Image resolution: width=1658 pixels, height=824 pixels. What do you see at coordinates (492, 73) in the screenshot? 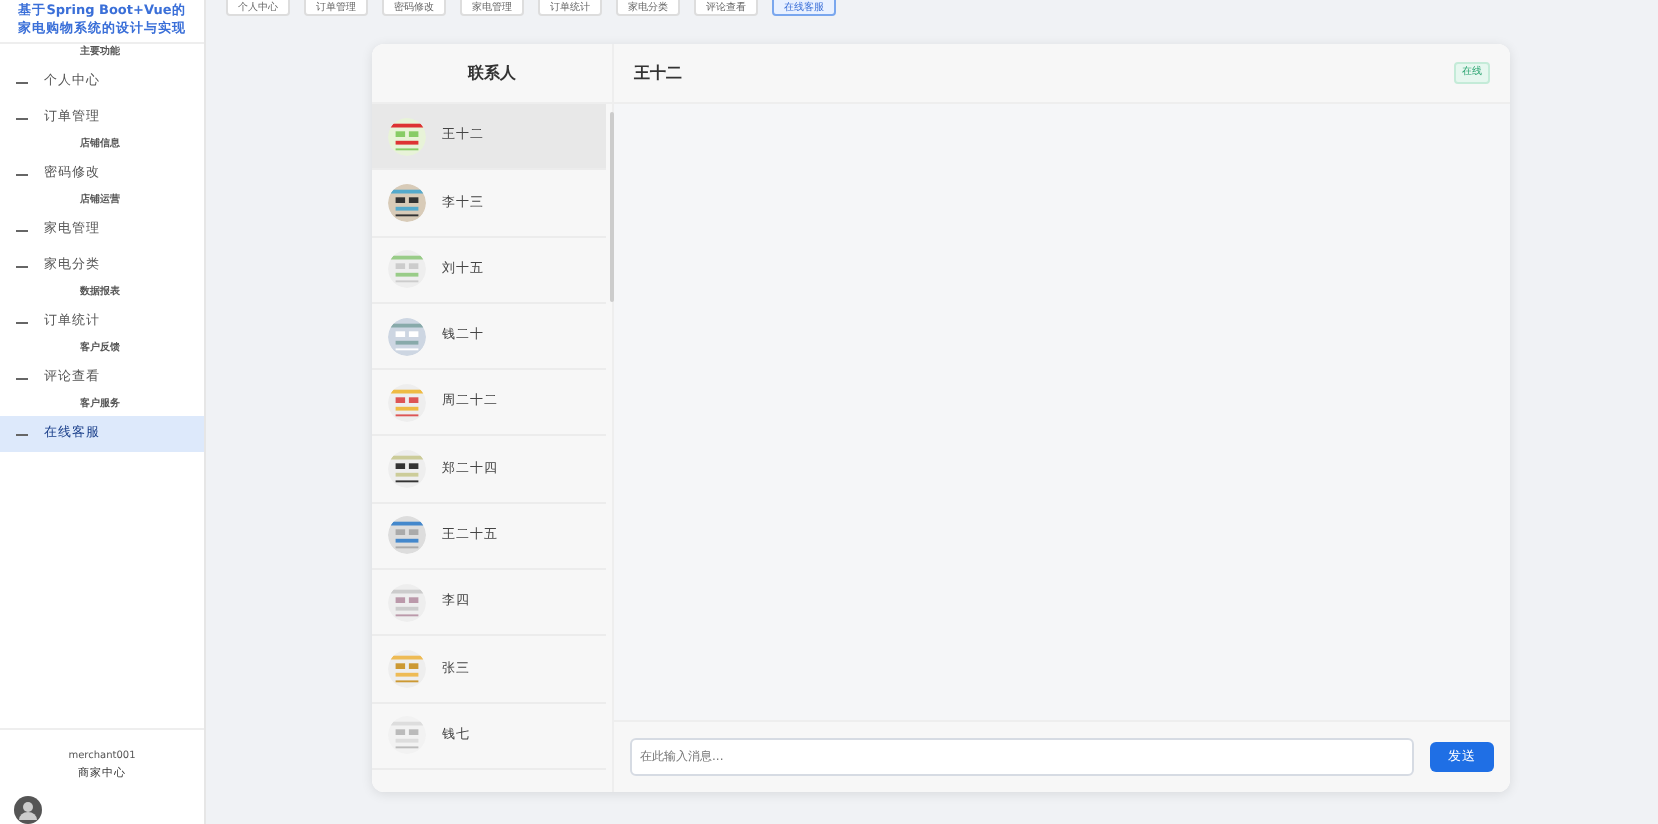
I see `contacts-title: 联系人` at bounding box center [492, 73].